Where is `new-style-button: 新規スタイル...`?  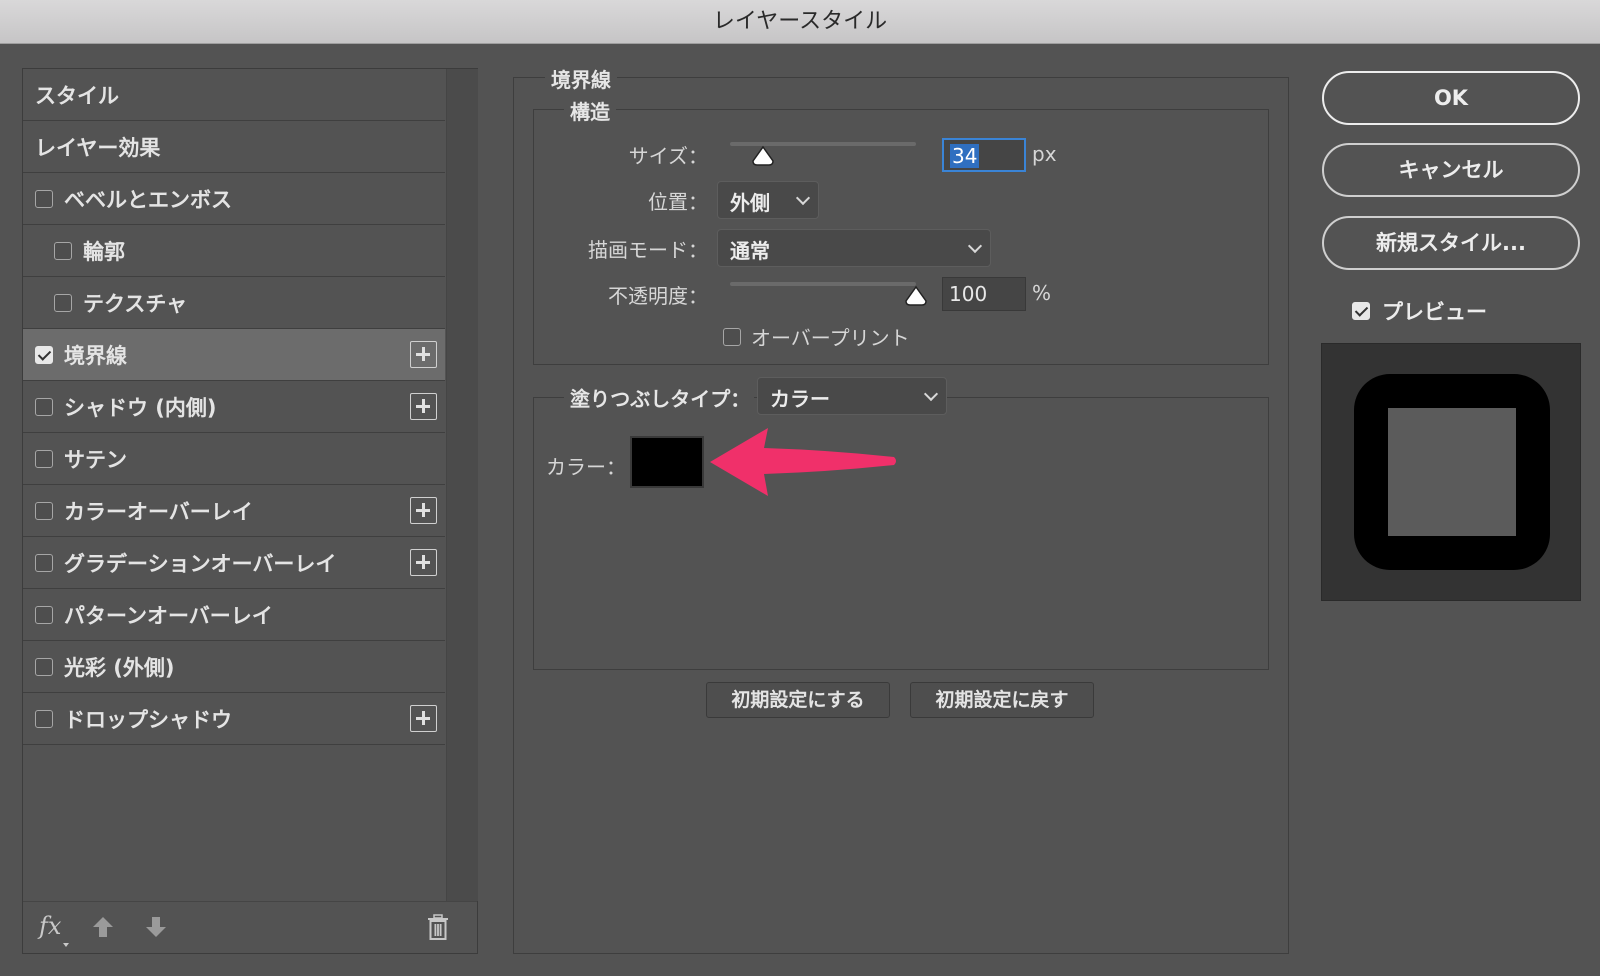
new-style-button: 新規スタイル... is located at coordinates (1451, 243).